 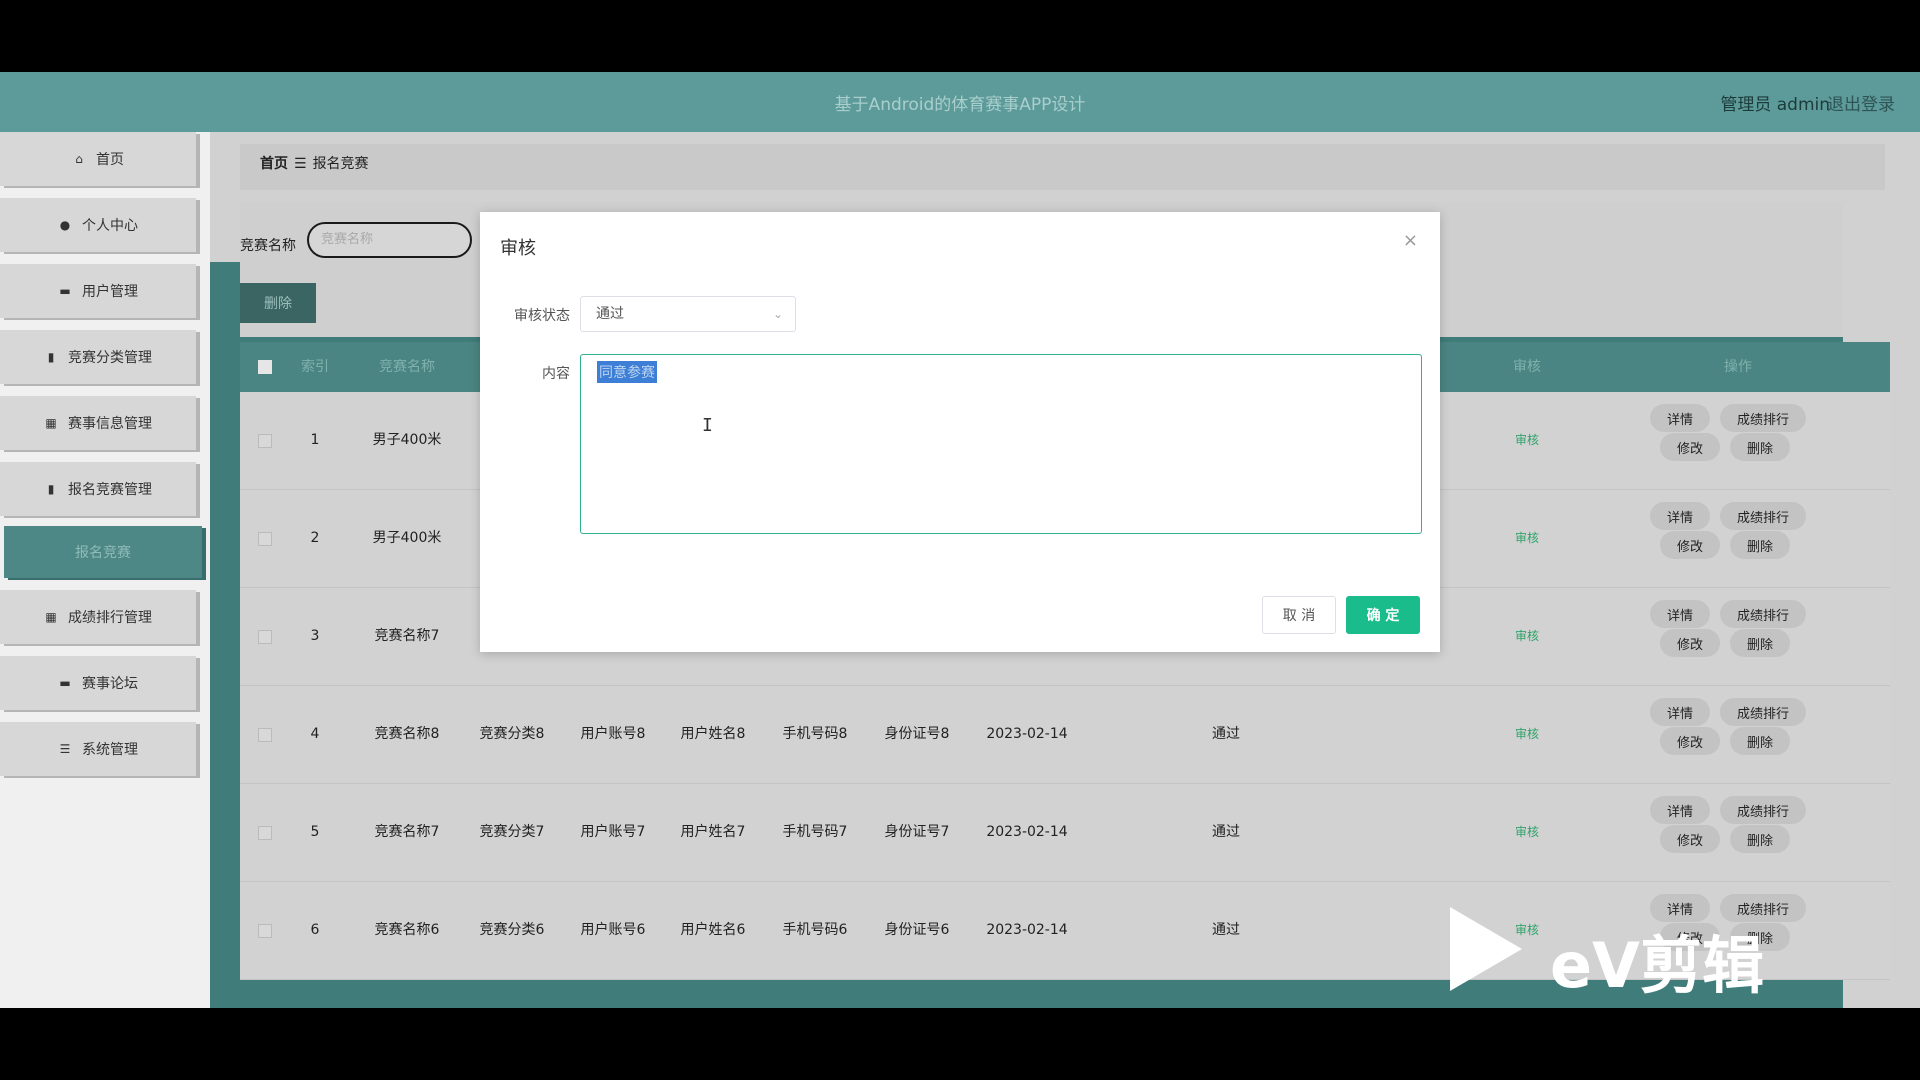 What do you see at coordinates (777, 314) in the screenshot?
I see `chevron-down-icon: ⌄` at bounding box center [777, 314].